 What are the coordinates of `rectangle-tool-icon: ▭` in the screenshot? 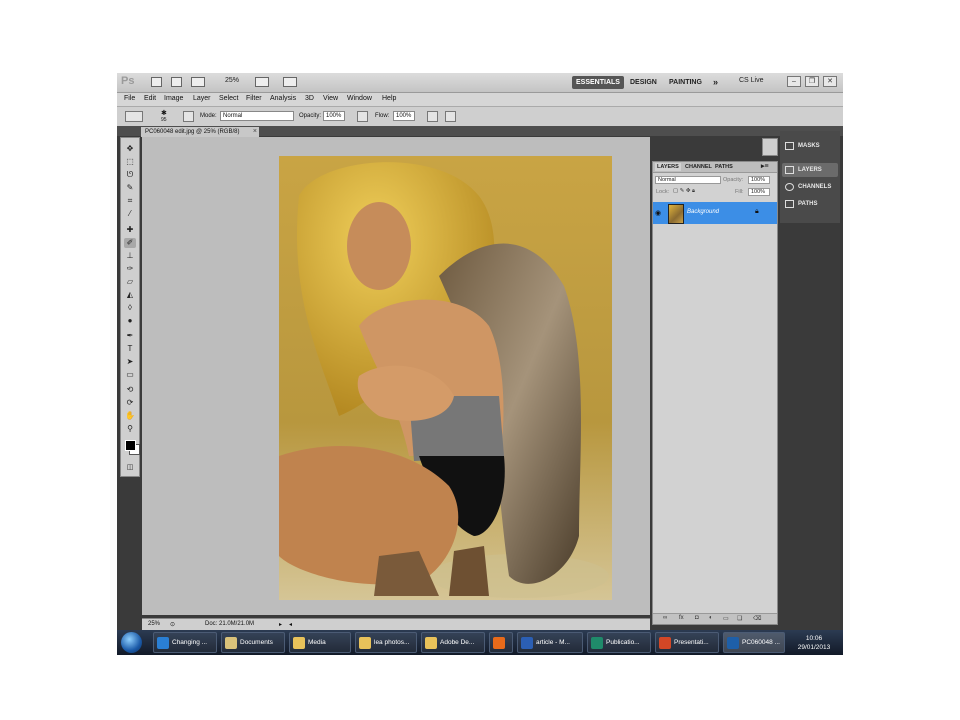 It's located at (130, 375).